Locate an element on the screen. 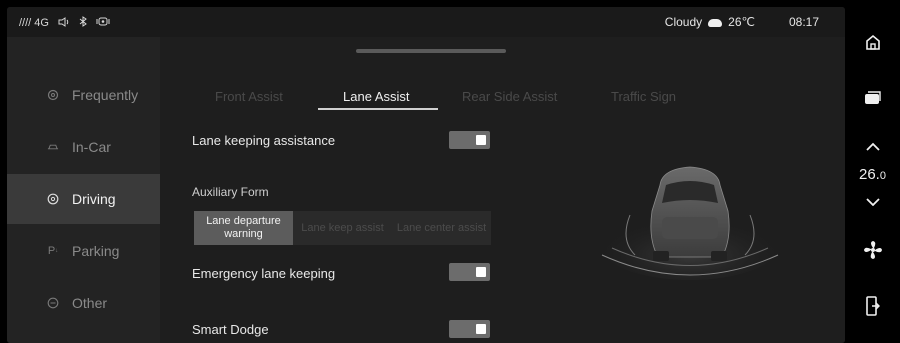 The height and width of the screenshot is (343, 900). volume-icon is located at coordinates (64, 23).